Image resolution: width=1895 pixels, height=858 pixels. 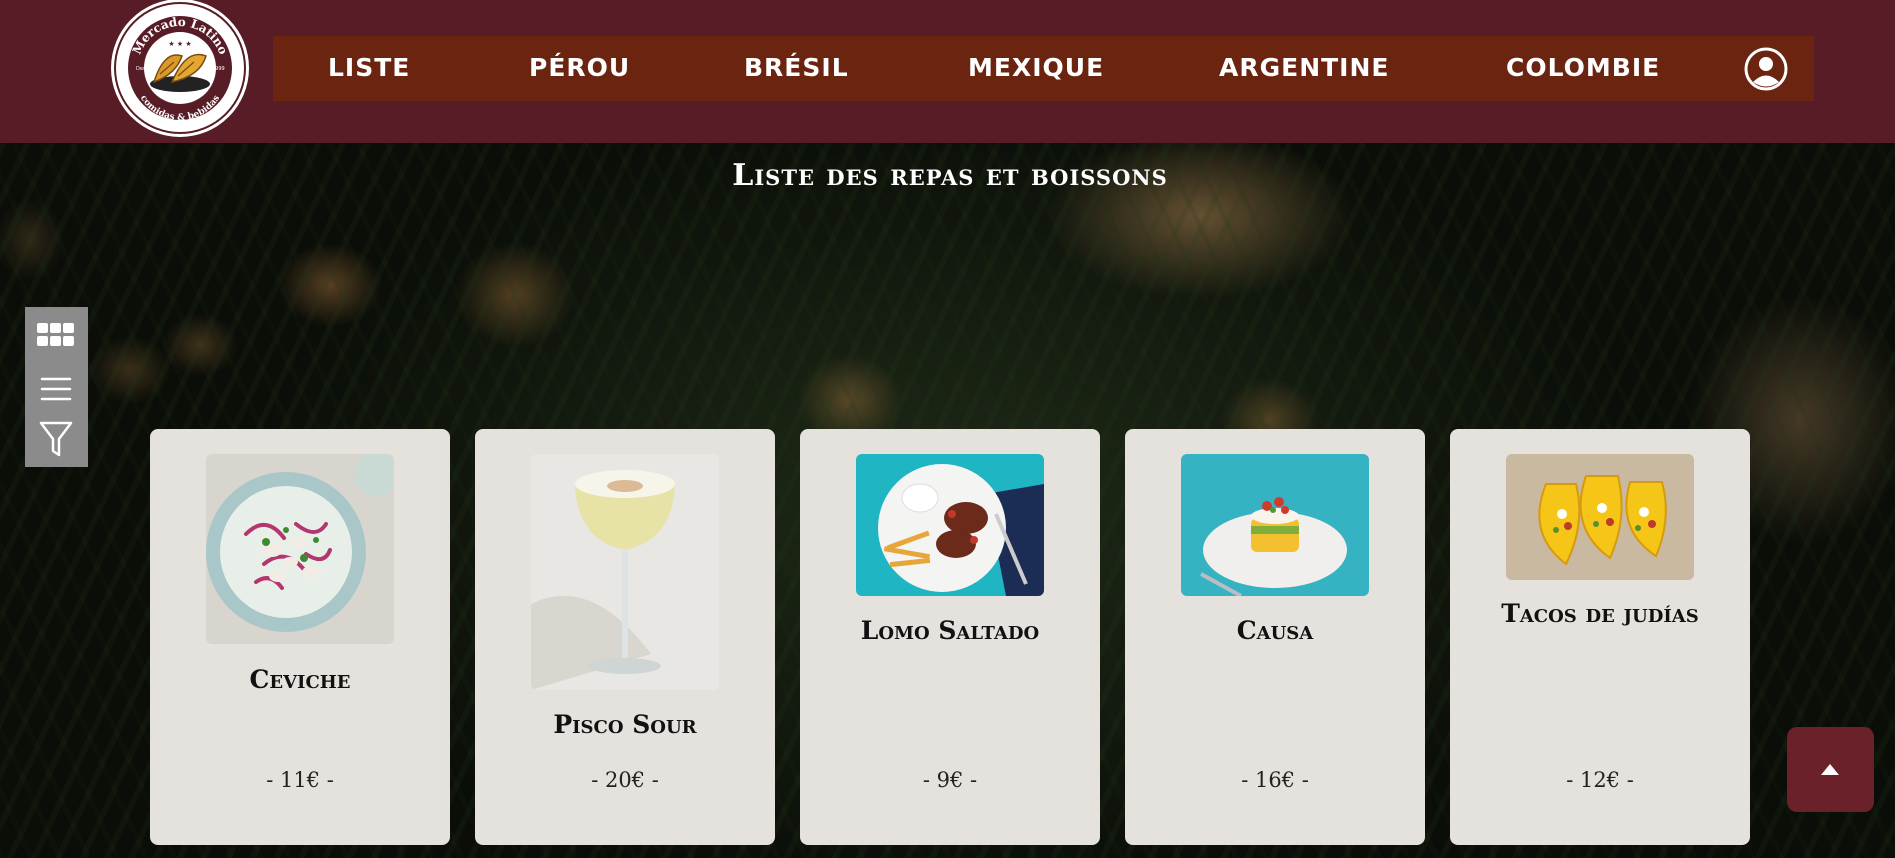 I want to click on product-name: Ceviche, so click(x=300, y=679).